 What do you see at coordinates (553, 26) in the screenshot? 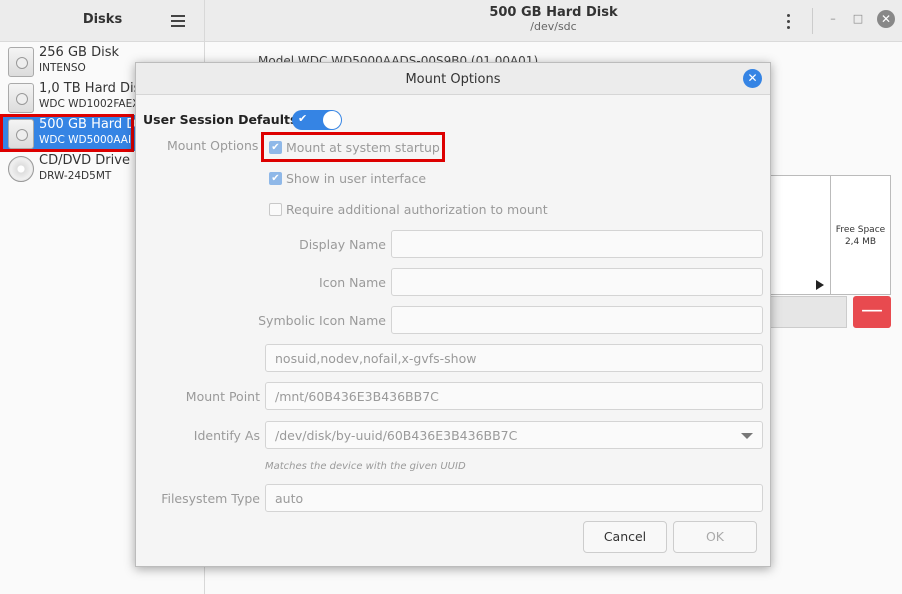
I see `disk-device-path: /dev/sdc` at bounding box center [553, 26].